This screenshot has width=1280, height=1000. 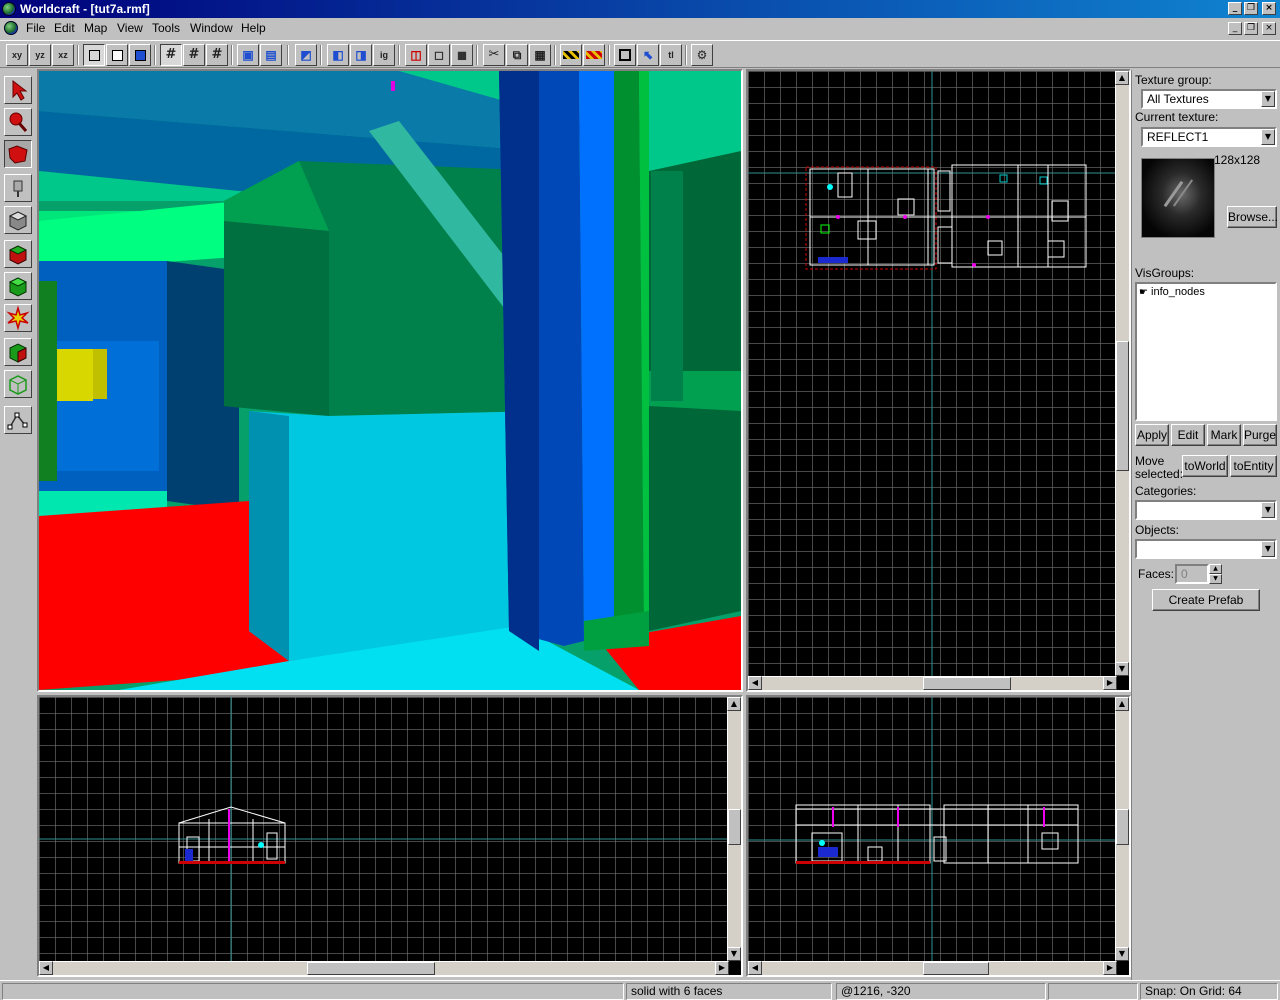 What do you see at coordinates (271, 55) in the screenshot?
I see `ungroup-button: ▤` at bounding box center [271, 55].